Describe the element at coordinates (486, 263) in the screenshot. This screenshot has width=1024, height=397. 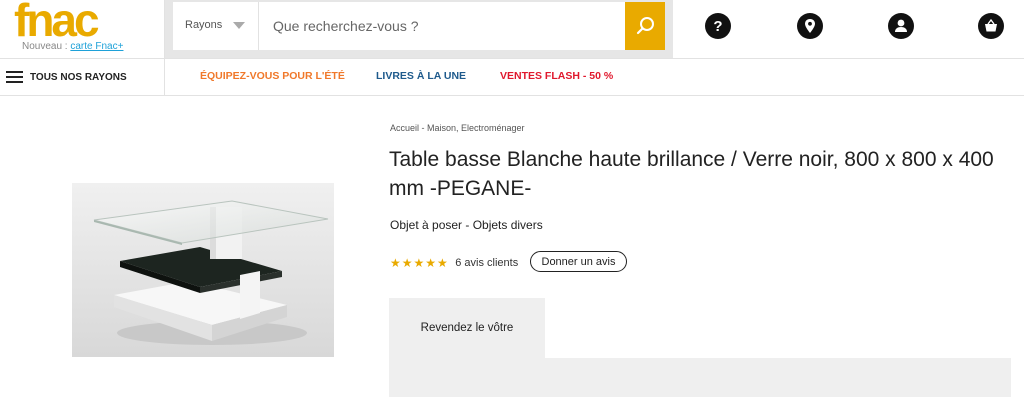
I see `reviews-count: 6 avis clients` at that location.